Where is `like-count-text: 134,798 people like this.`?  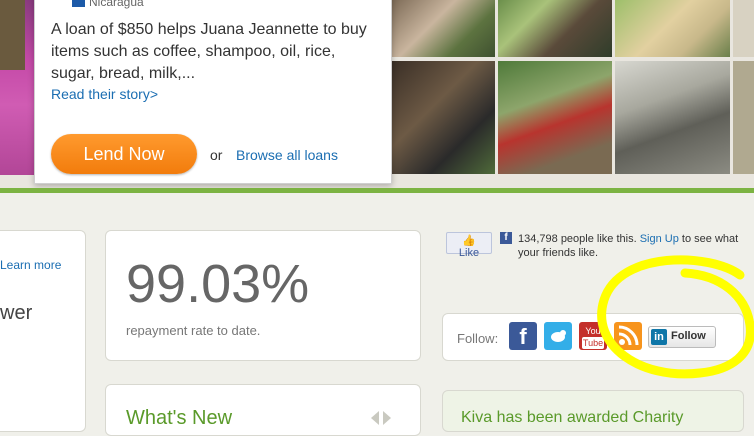
like-count-text: 134,798 people like this. is located at coordinates (577, 239).